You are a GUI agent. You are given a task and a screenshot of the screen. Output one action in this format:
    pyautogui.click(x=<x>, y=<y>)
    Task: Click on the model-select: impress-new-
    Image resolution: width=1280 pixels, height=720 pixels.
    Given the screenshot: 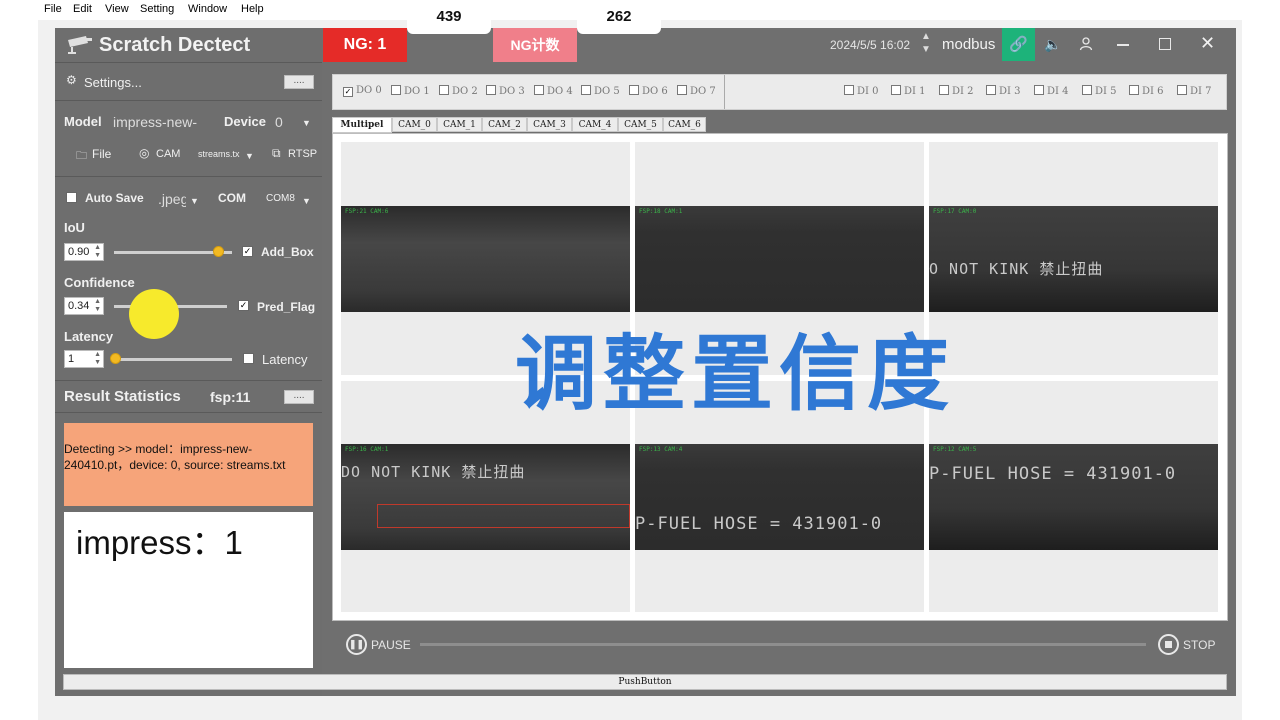 What is the action you would take?
    pyautogui.click(x=155, y=122)
    